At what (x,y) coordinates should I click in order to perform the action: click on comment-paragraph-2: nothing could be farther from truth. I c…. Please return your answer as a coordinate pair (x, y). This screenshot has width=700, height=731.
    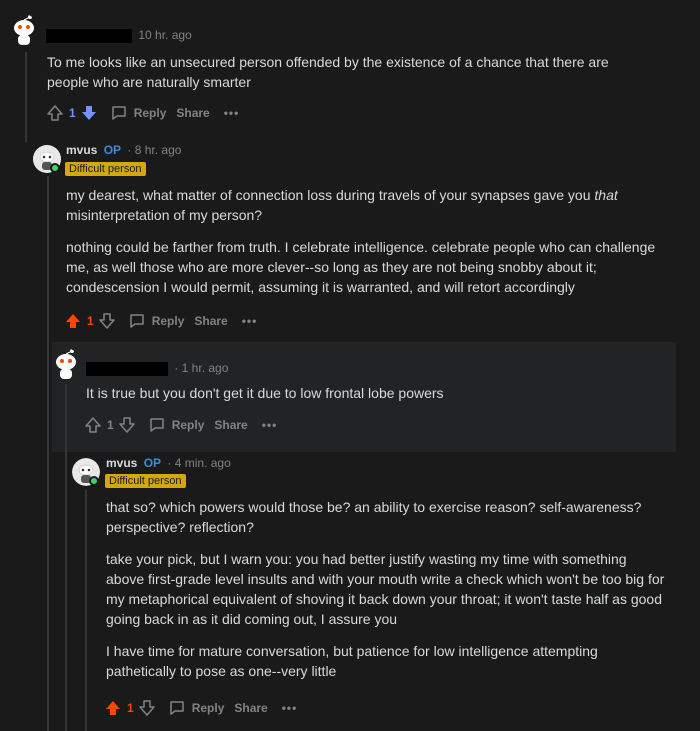
    Looking at the image, I should click on (361, 267).